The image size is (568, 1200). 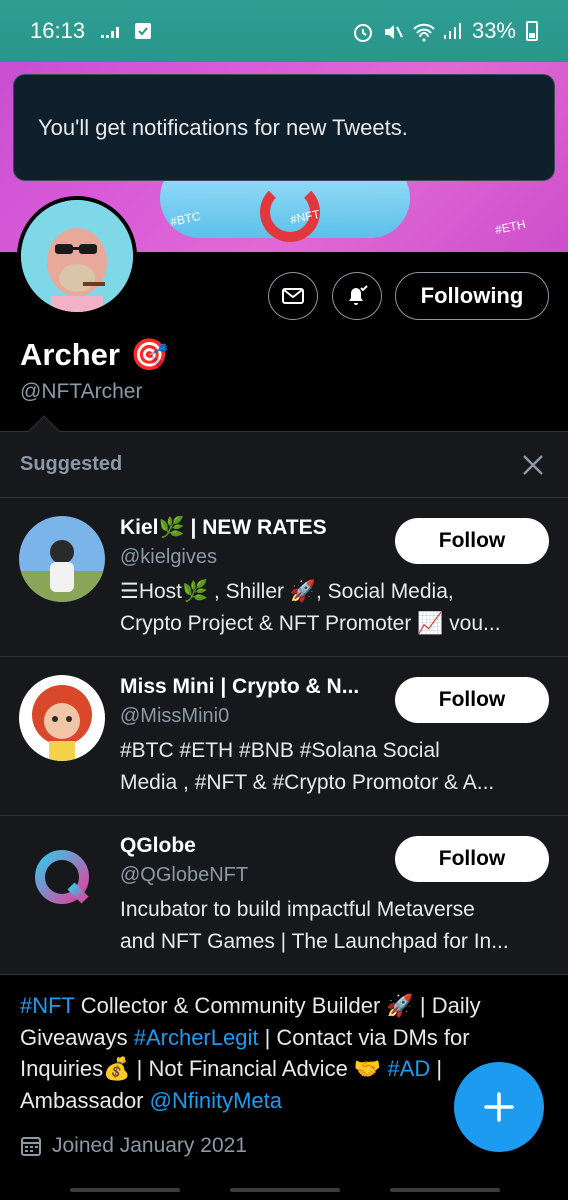 What do you see at coordinates (77, 1037) in the screenshot?
I see `bio-text: Giveaways` at bounding box center [77, 1037].